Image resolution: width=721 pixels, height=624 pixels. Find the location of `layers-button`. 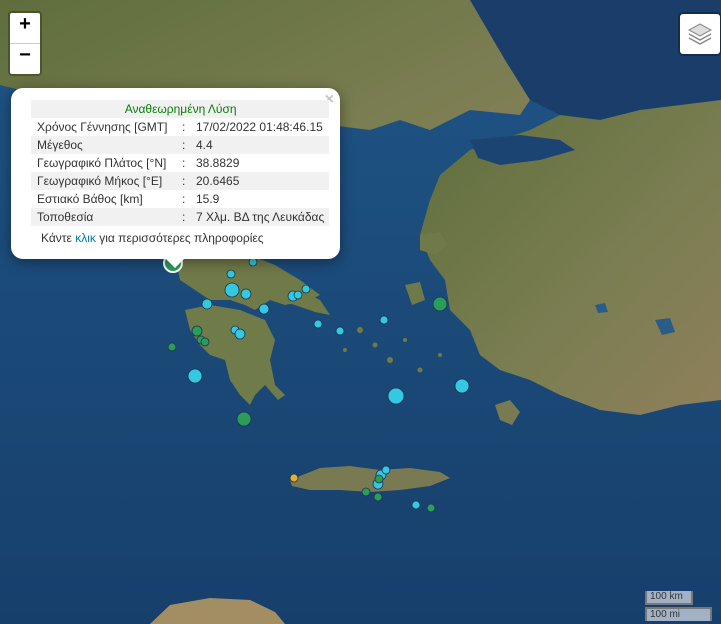

layers-button is located at coordinates (699, 34).